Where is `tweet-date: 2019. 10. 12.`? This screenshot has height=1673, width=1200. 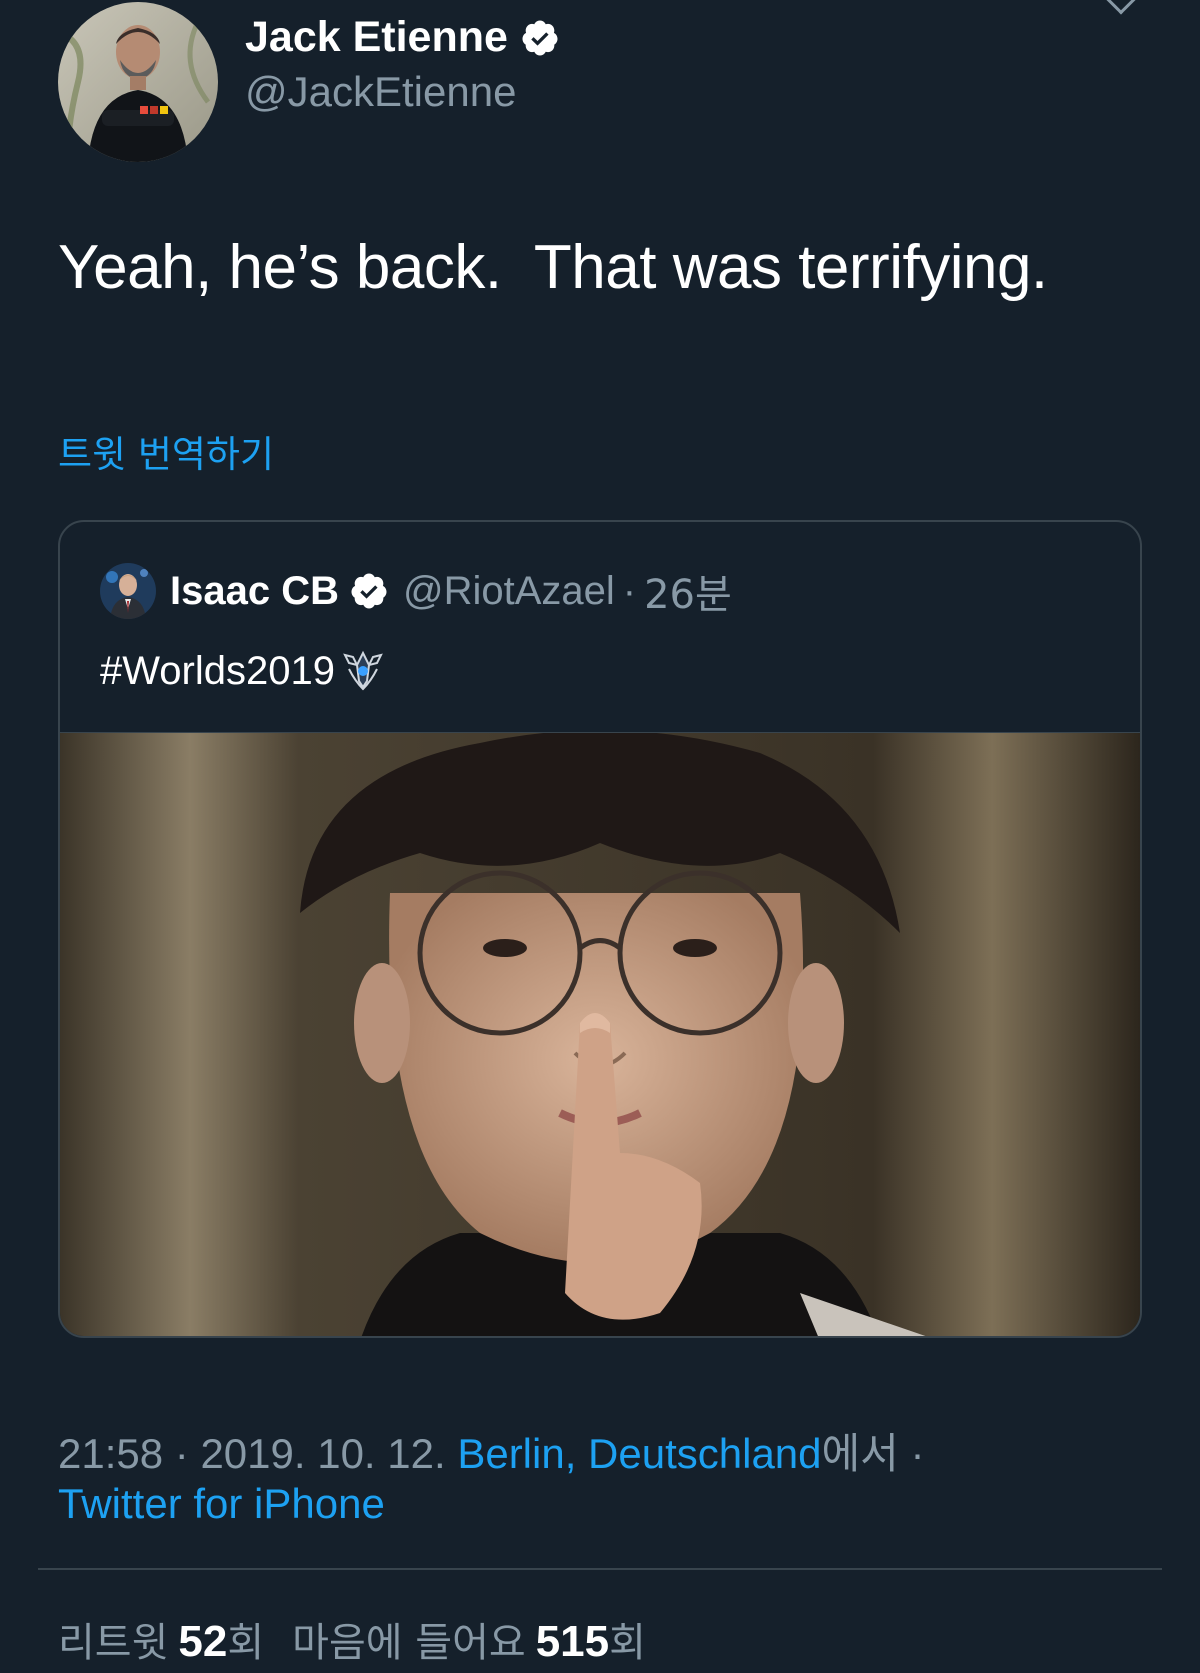 tweet-date: 2019. 10. 12. is located at coordinates (323, 1453).